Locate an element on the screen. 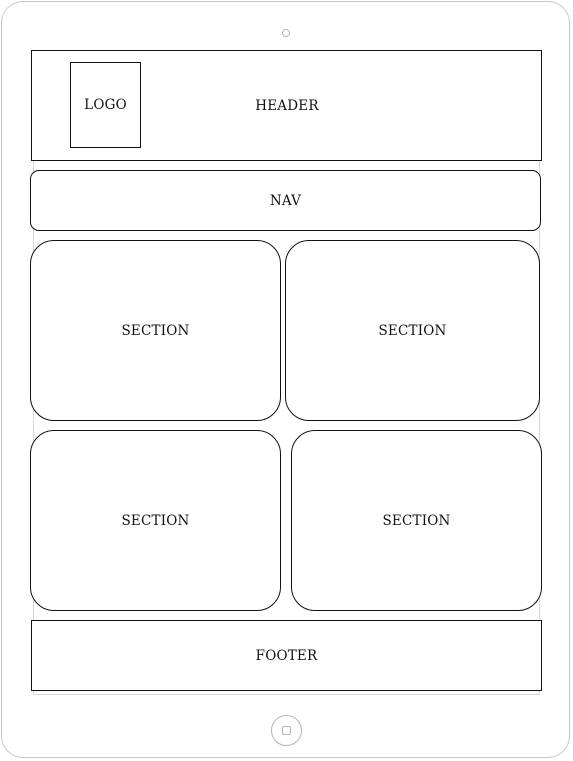 This screenshot has width=573, height=761. section-block-1: SECTION is located at coordinates (155, 330).